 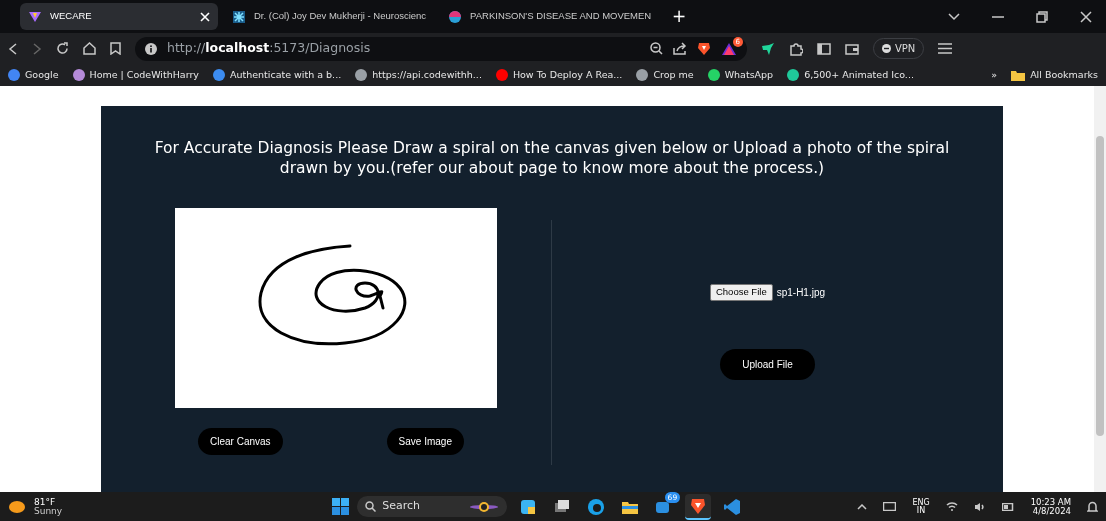 What do you see at coordinates (341, 506) in the screenshot?
I see `windows-logo-icon` at bounding box center [341, 506].